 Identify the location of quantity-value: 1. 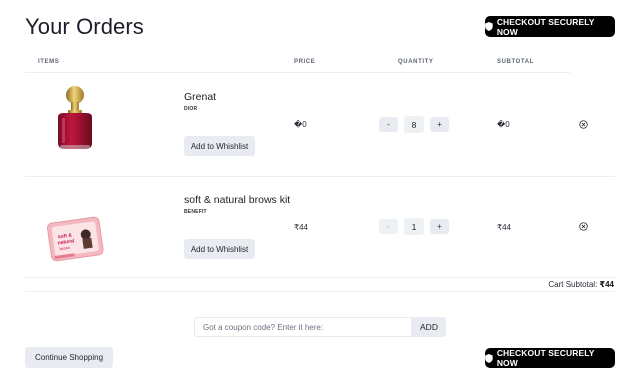
(414, 226).